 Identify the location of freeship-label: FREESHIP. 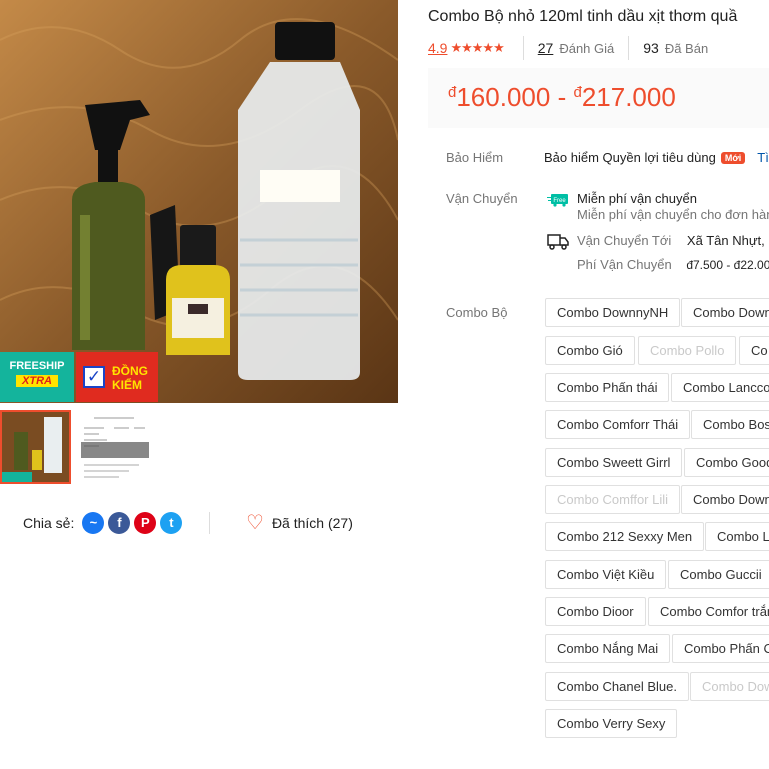
(37, 366).